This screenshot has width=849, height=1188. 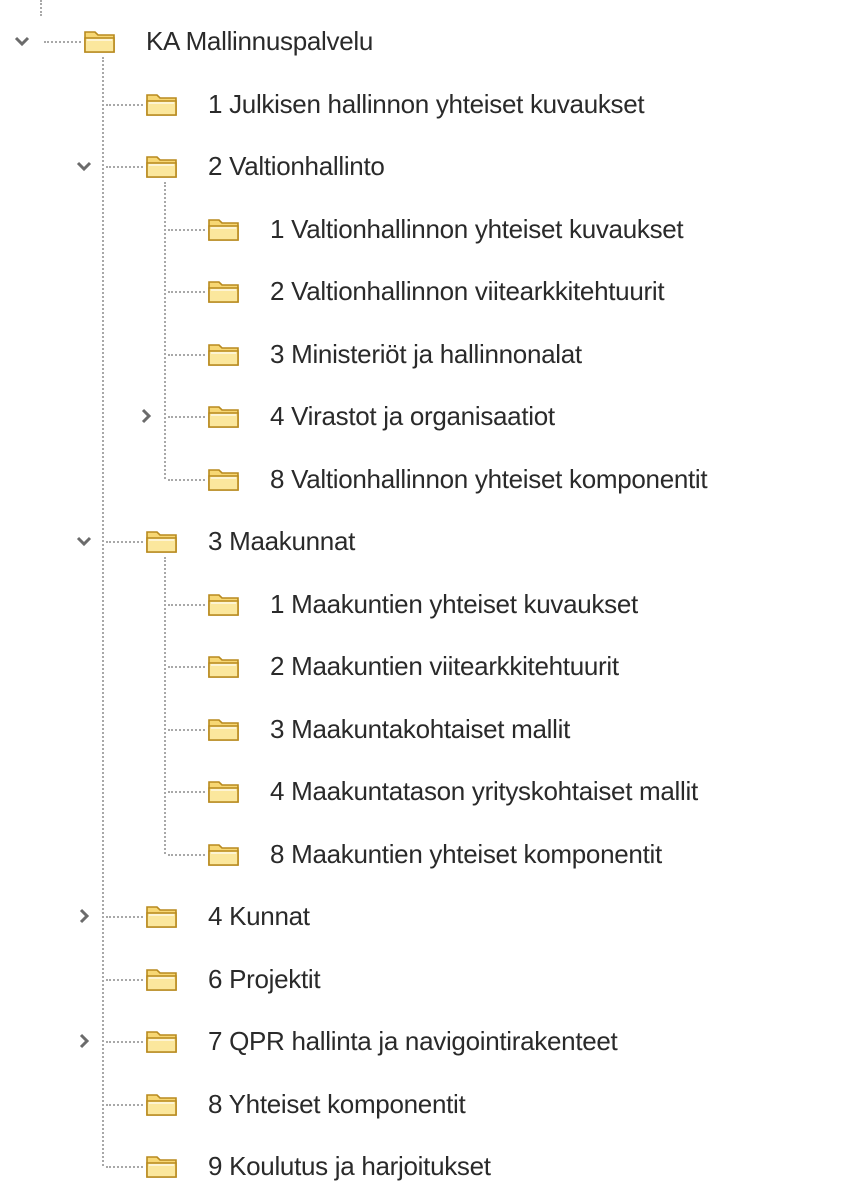 I want to click on tree-node-koulutus: 9 Koulutus ja harjoitukset, so click(x=424, y=1166).